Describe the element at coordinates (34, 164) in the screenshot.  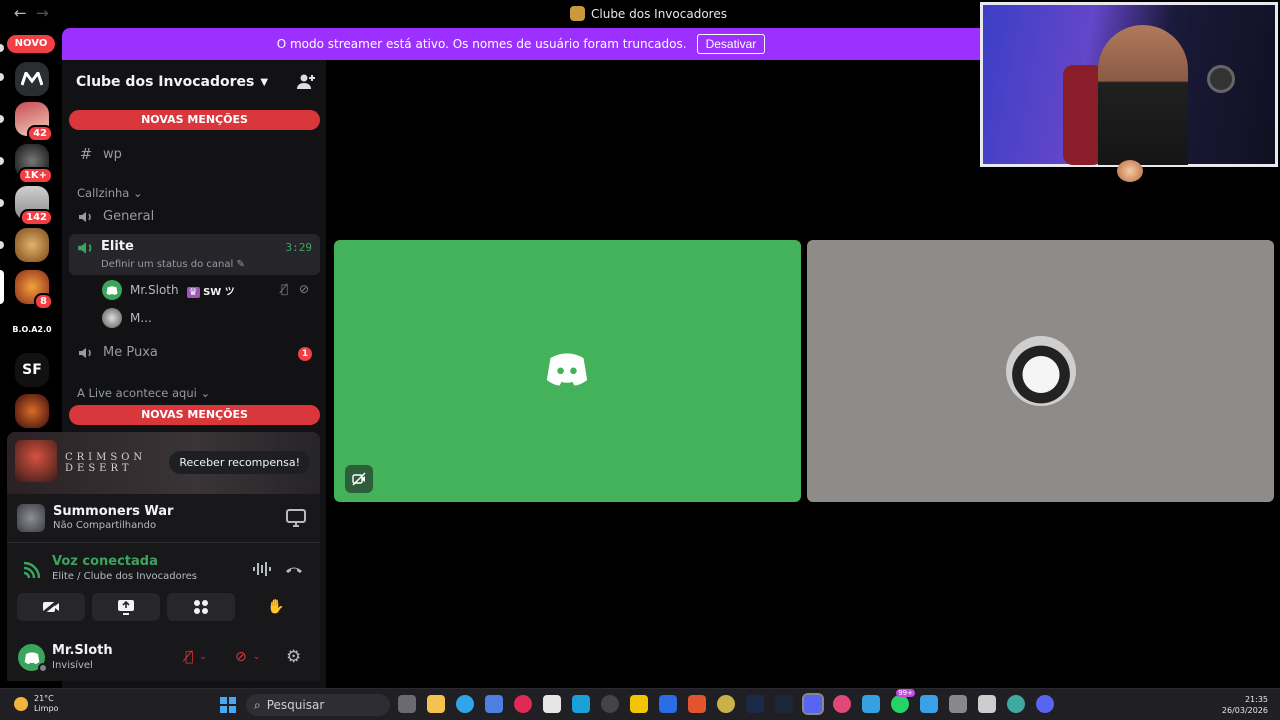
I see `server-3: 1K+` at that location.